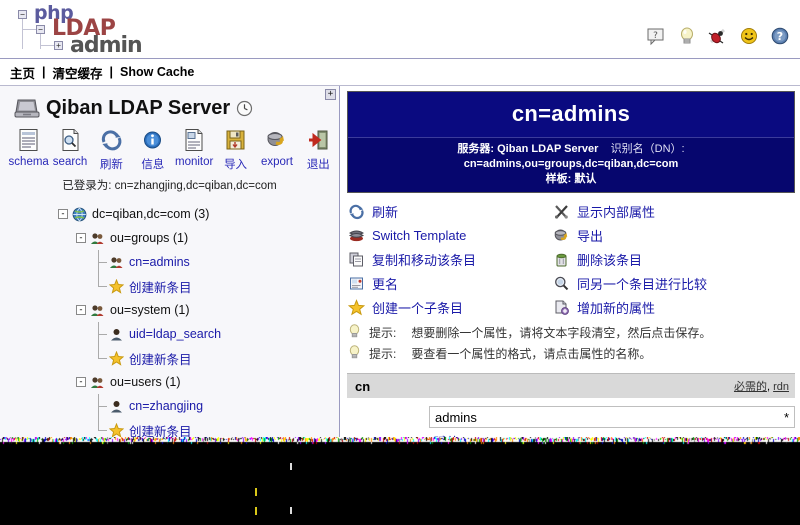 The width and height of the screenshot is (800, 525). I want to click on tree-node-ou-system: - ou=system (1), so click(207, 310).